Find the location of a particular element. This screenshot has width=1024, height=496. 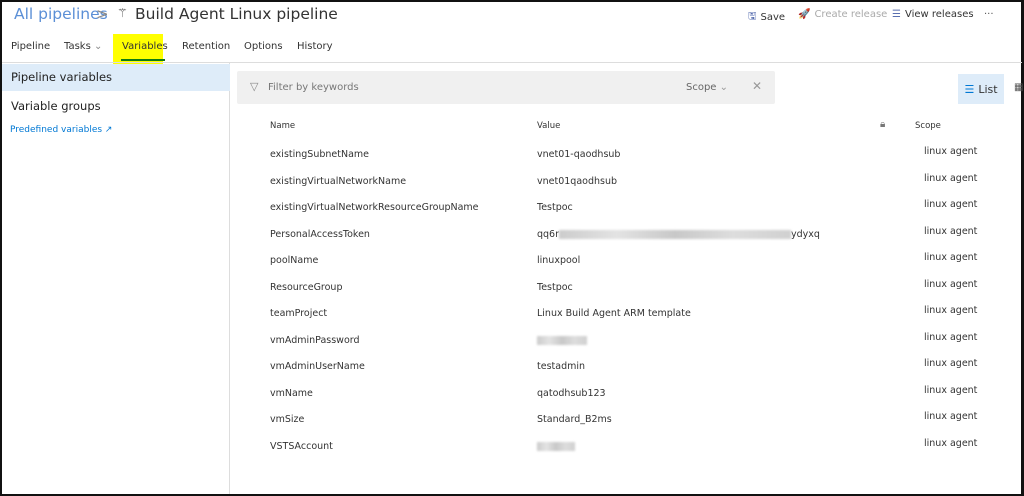

variable-name: existingVirtualNetworkResourceGroupName is located at coordinates (374, 207).